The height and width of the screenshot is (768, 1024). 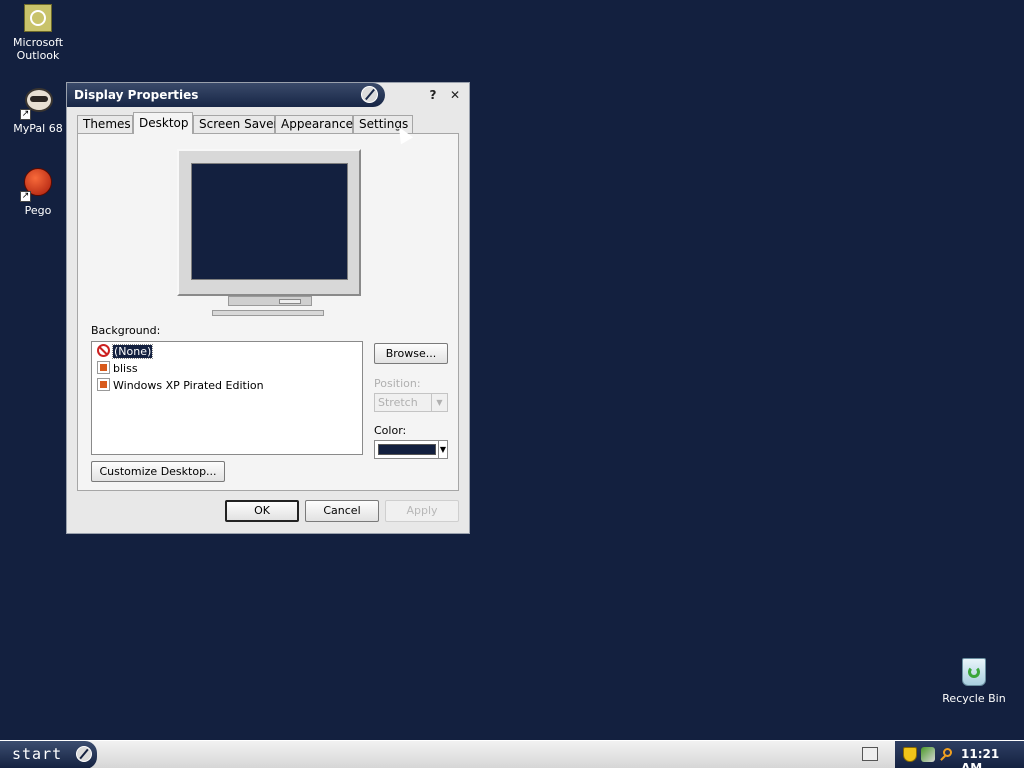 What do you see at coordinates (38, 210) in the screenshot?
I see `desktop-icon-label: Pego` at bounding box center [38, 210].